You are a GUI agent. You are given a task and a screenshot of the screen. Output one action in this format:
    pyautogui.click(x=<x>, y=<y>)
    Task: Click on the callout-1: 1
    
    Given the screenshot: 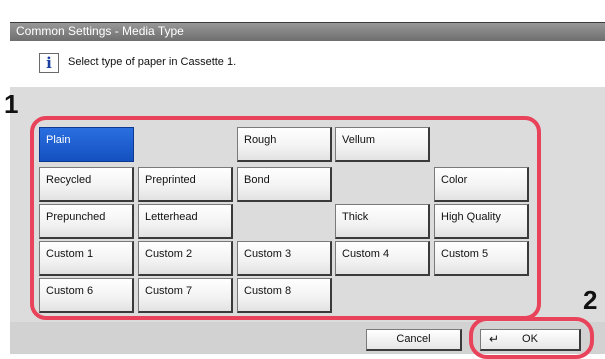 What is the action you would take?
    pyautogui.click(x=11, y=104)
    